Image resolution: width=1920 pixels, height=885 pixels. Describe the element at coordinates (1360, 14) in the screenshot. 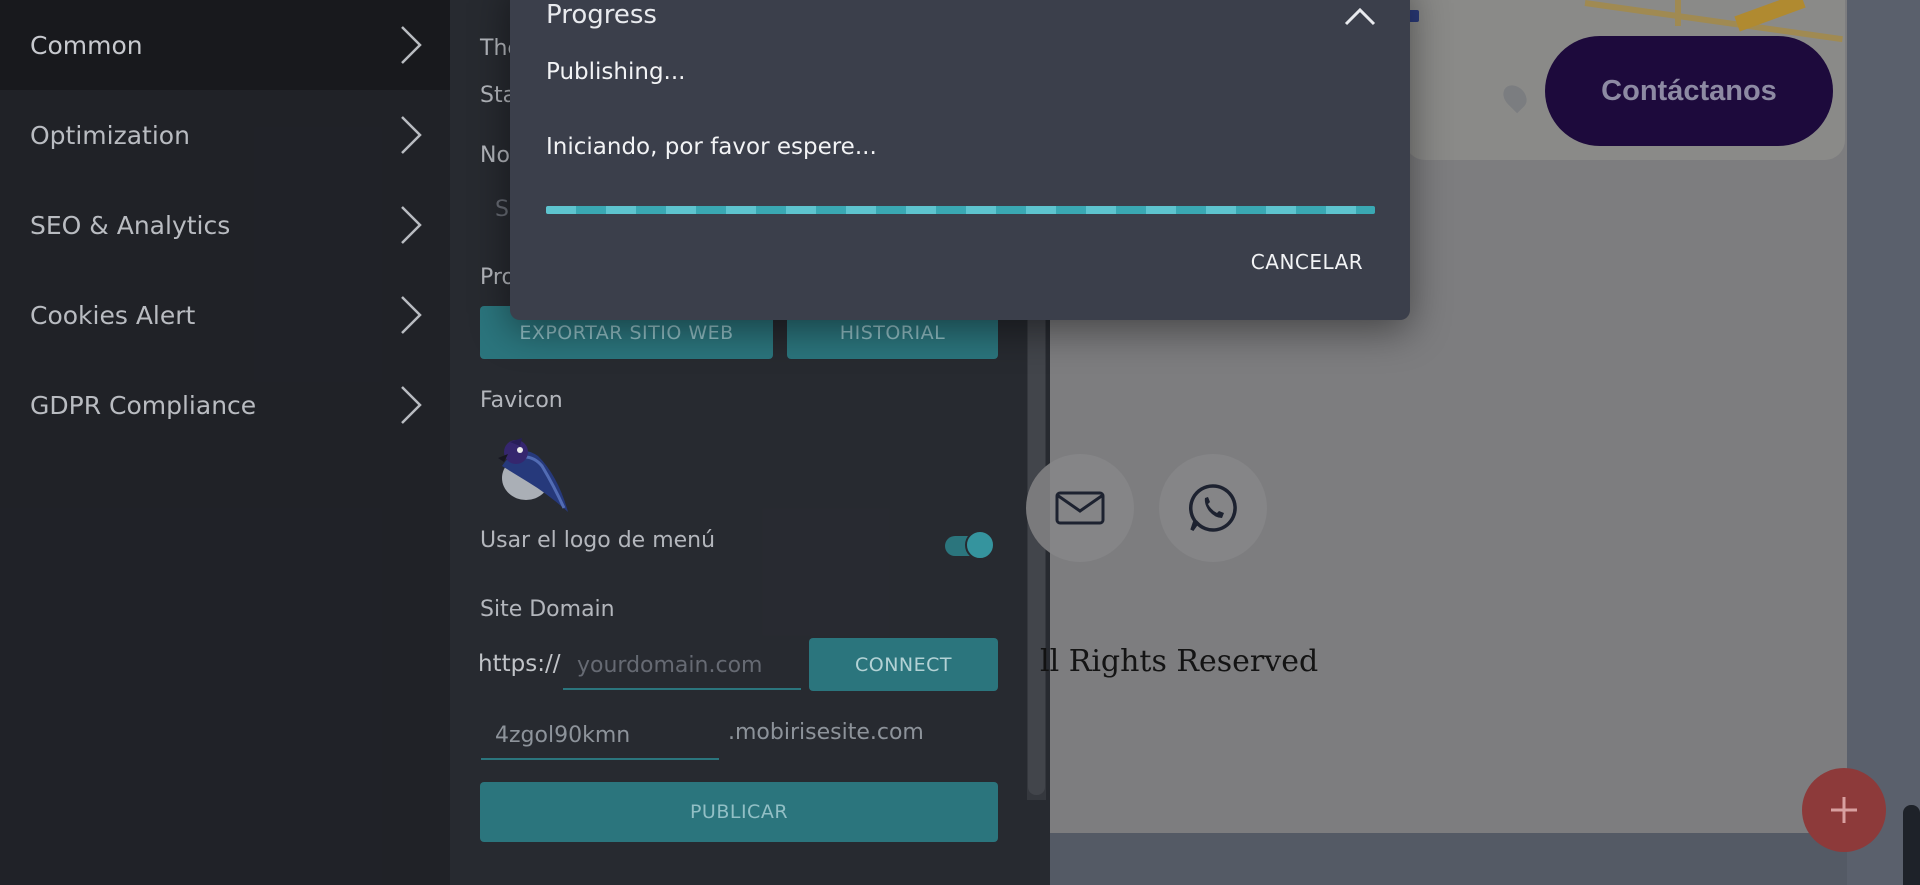

I see `close-icon` at that location.